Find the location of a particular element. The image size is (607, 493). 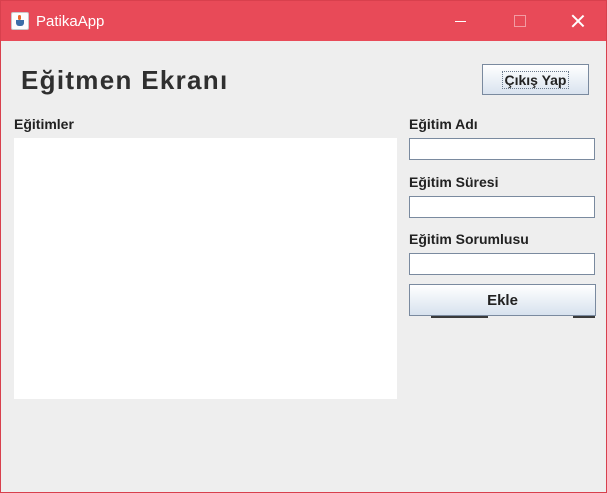

course-name-label: Eğitim Adı is located at coordinates (443, 124).